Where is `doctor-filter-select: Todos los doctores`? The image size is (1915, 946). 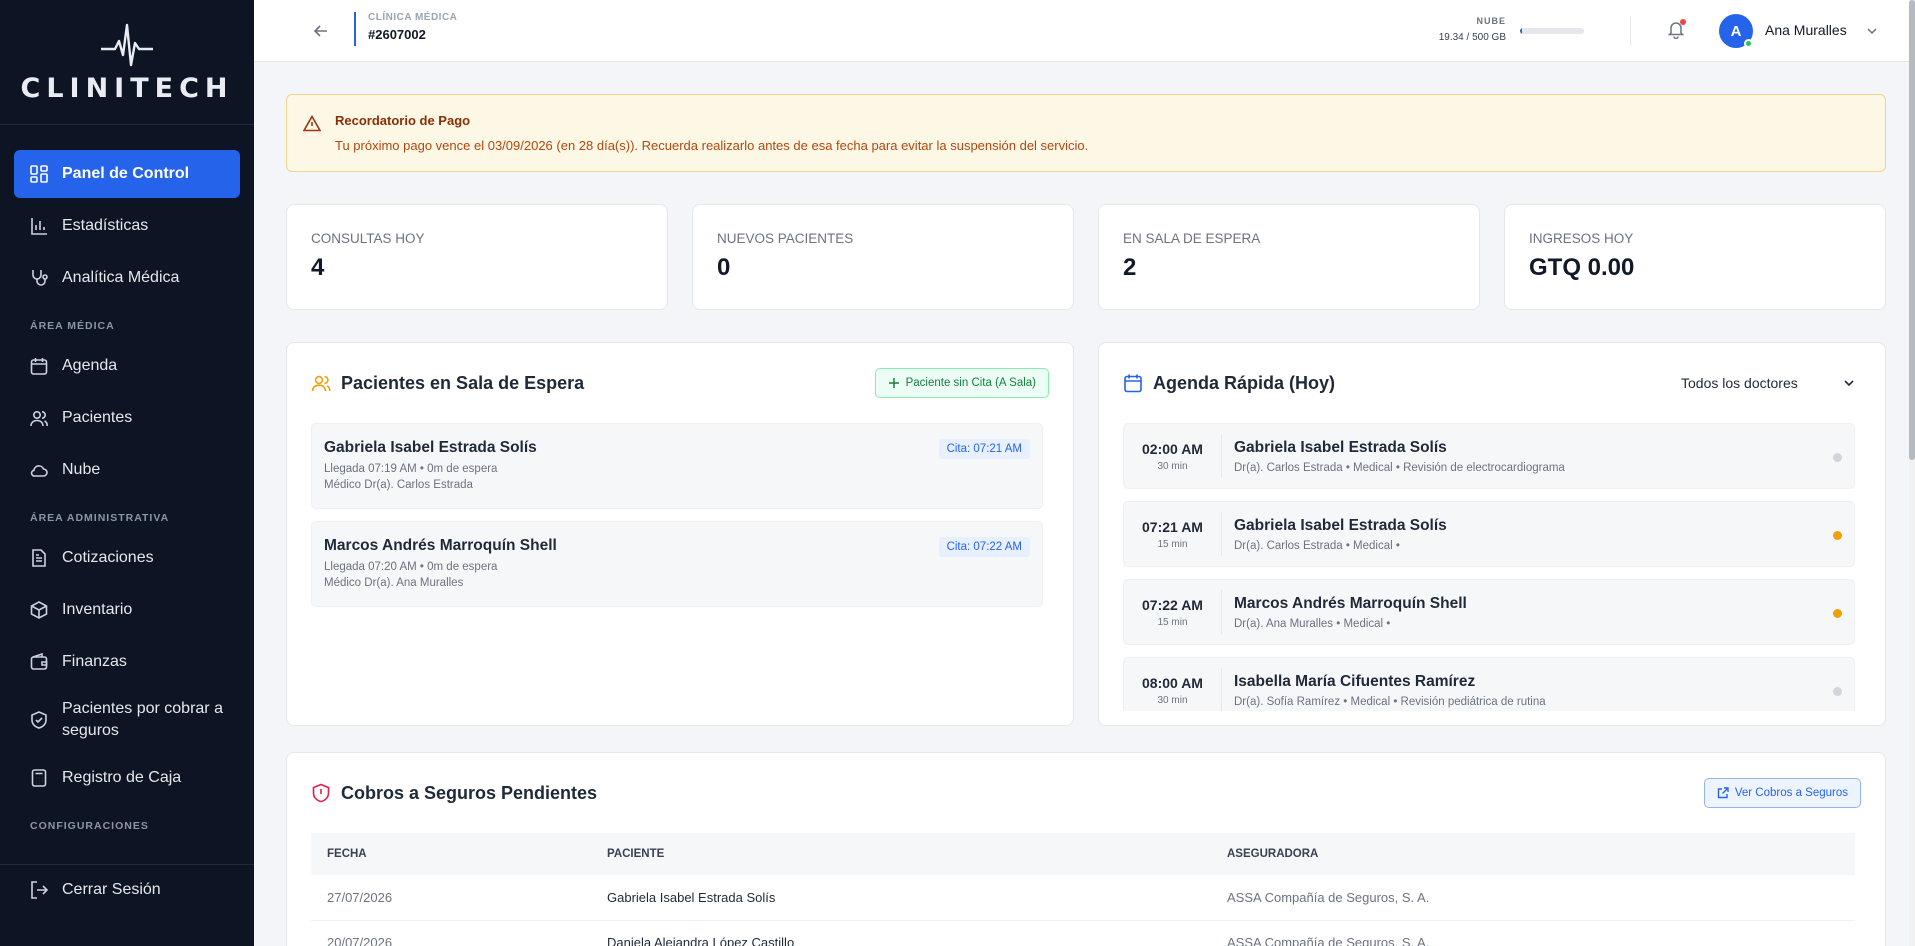 doctor-filter-select: Todos los doctores is located at coordinates (1771, 383).